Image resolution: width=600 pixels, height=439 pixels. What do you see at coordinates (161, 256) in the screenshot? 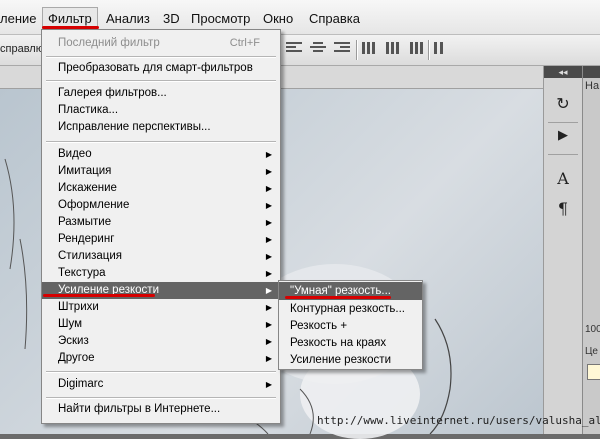
I see `menu-item-stylize: Стилизация ▶` at bounding box center [161, 256].